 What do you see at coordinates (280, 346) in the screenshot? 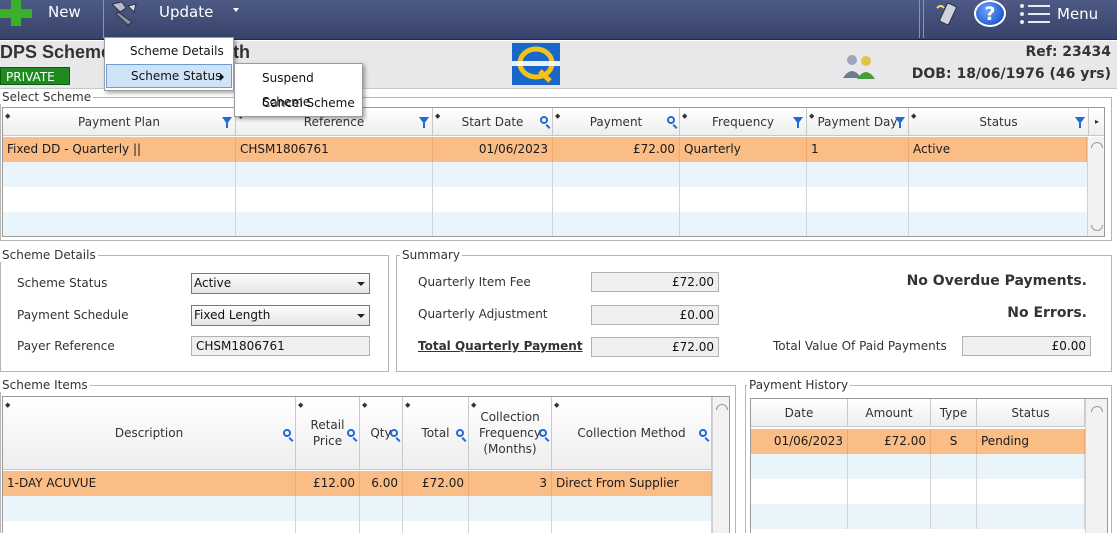
I see `payer-reference-field: CHSM1806761` at bounding box center [280, 346].